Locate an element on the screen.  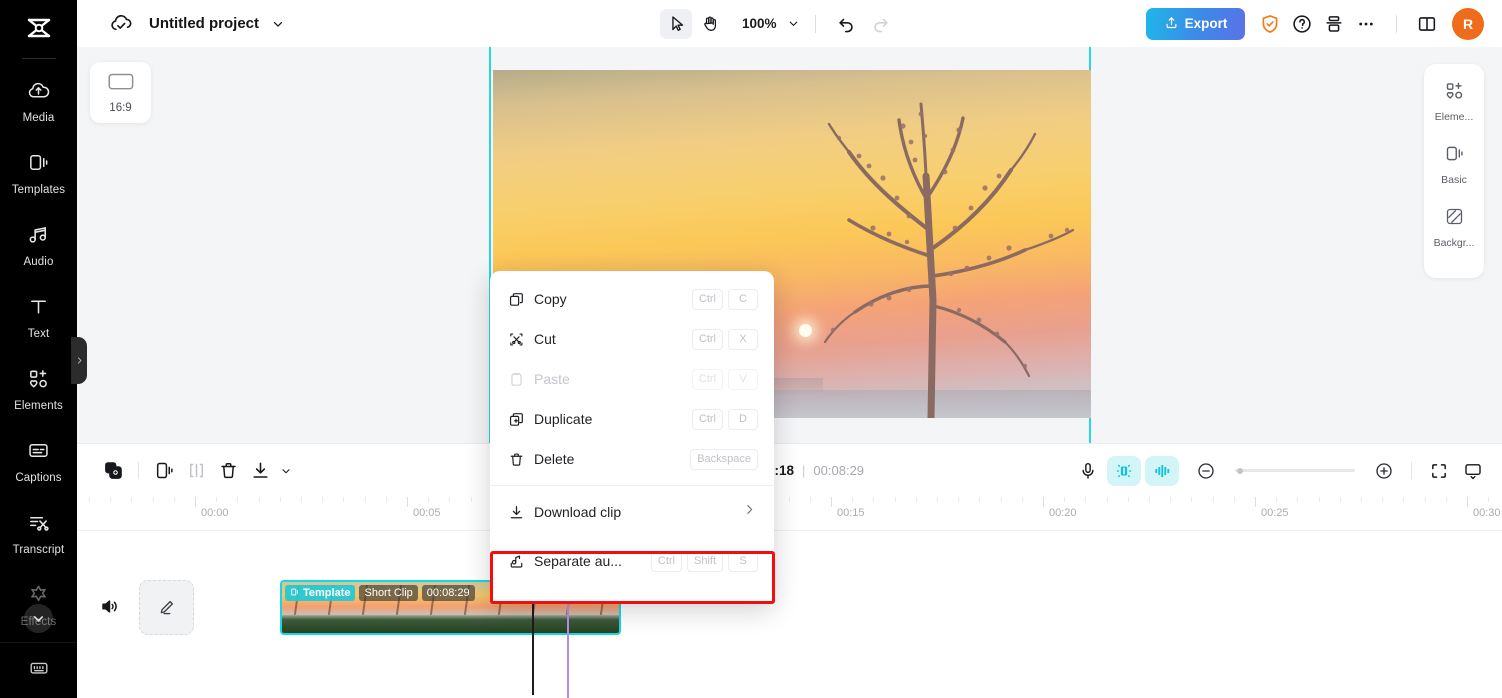
split-clip-icon is located at coordinates (113, 471).